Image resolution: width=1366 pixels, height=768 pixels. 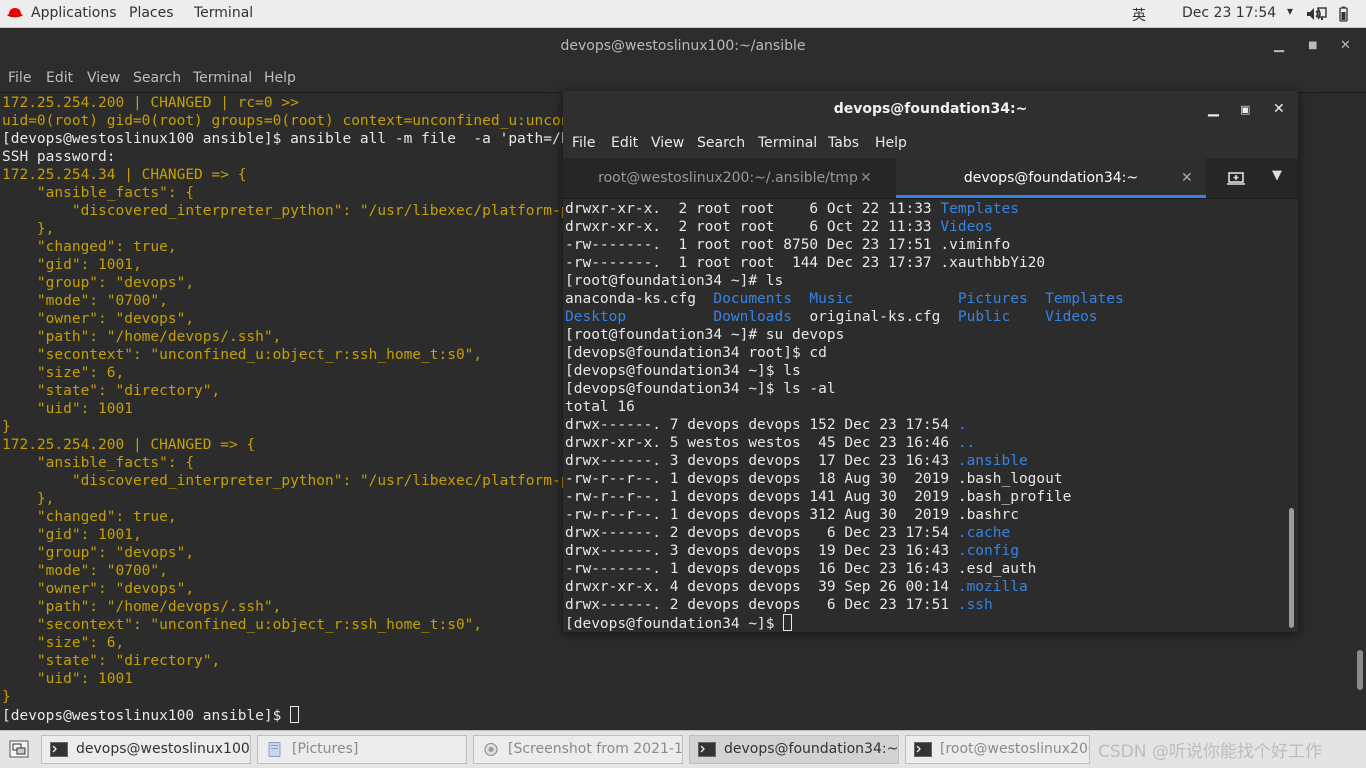 What do you see at coordinates (98, 463) in the screenshot?
I see `terminal-line: "ansible_facts": {` at bounding box center [98, 463].